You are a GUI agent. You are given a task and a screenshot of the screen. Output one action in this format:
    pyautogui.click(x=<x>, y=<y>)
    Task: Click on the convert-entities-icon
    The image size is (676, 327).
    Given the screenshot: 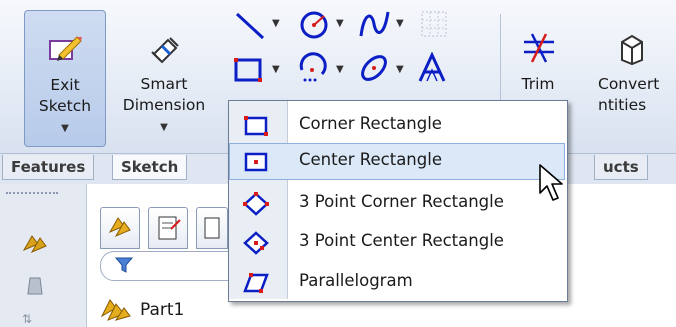 What is the action you would take?
    pyautogui.click(x=632, y=50)
    